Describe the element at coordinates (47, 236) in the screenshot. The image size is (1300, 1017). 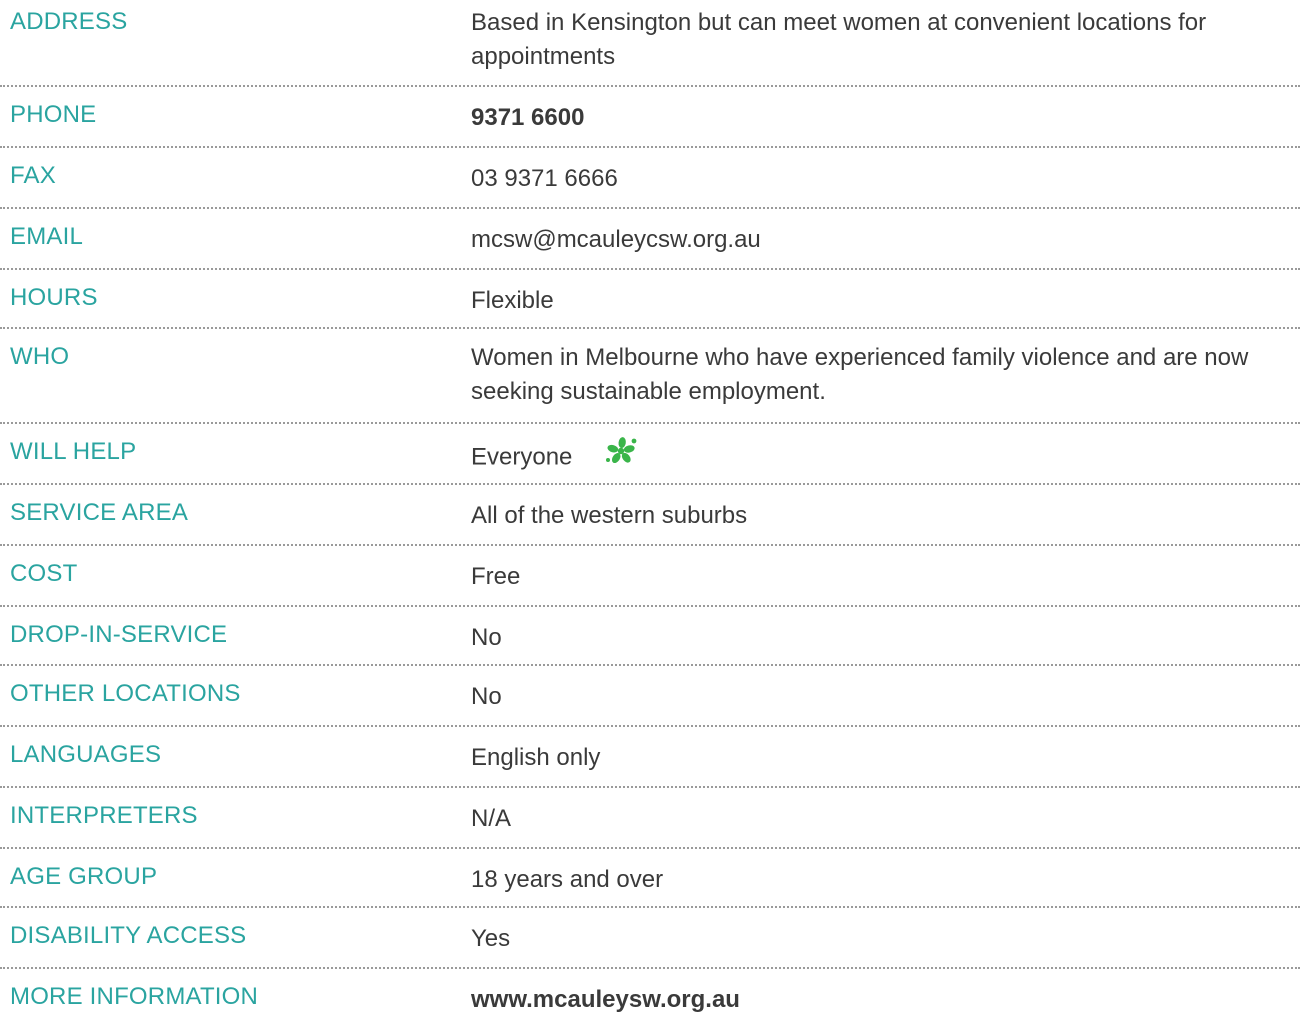
I see `label-email: EMAIL` at that location.